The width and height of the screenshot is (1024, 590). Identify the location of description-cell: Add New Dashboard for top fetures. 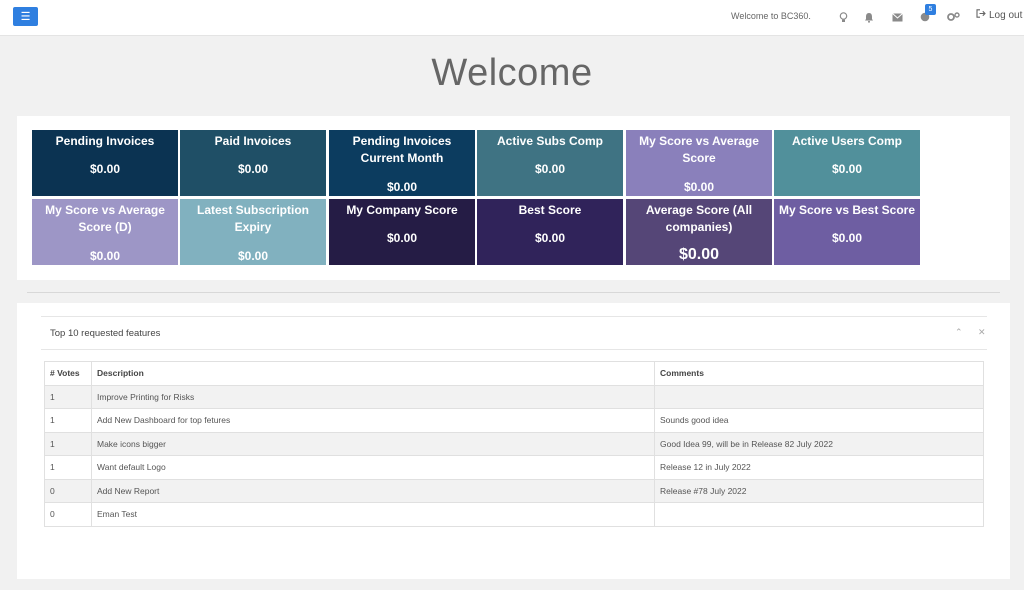
(373, 420).